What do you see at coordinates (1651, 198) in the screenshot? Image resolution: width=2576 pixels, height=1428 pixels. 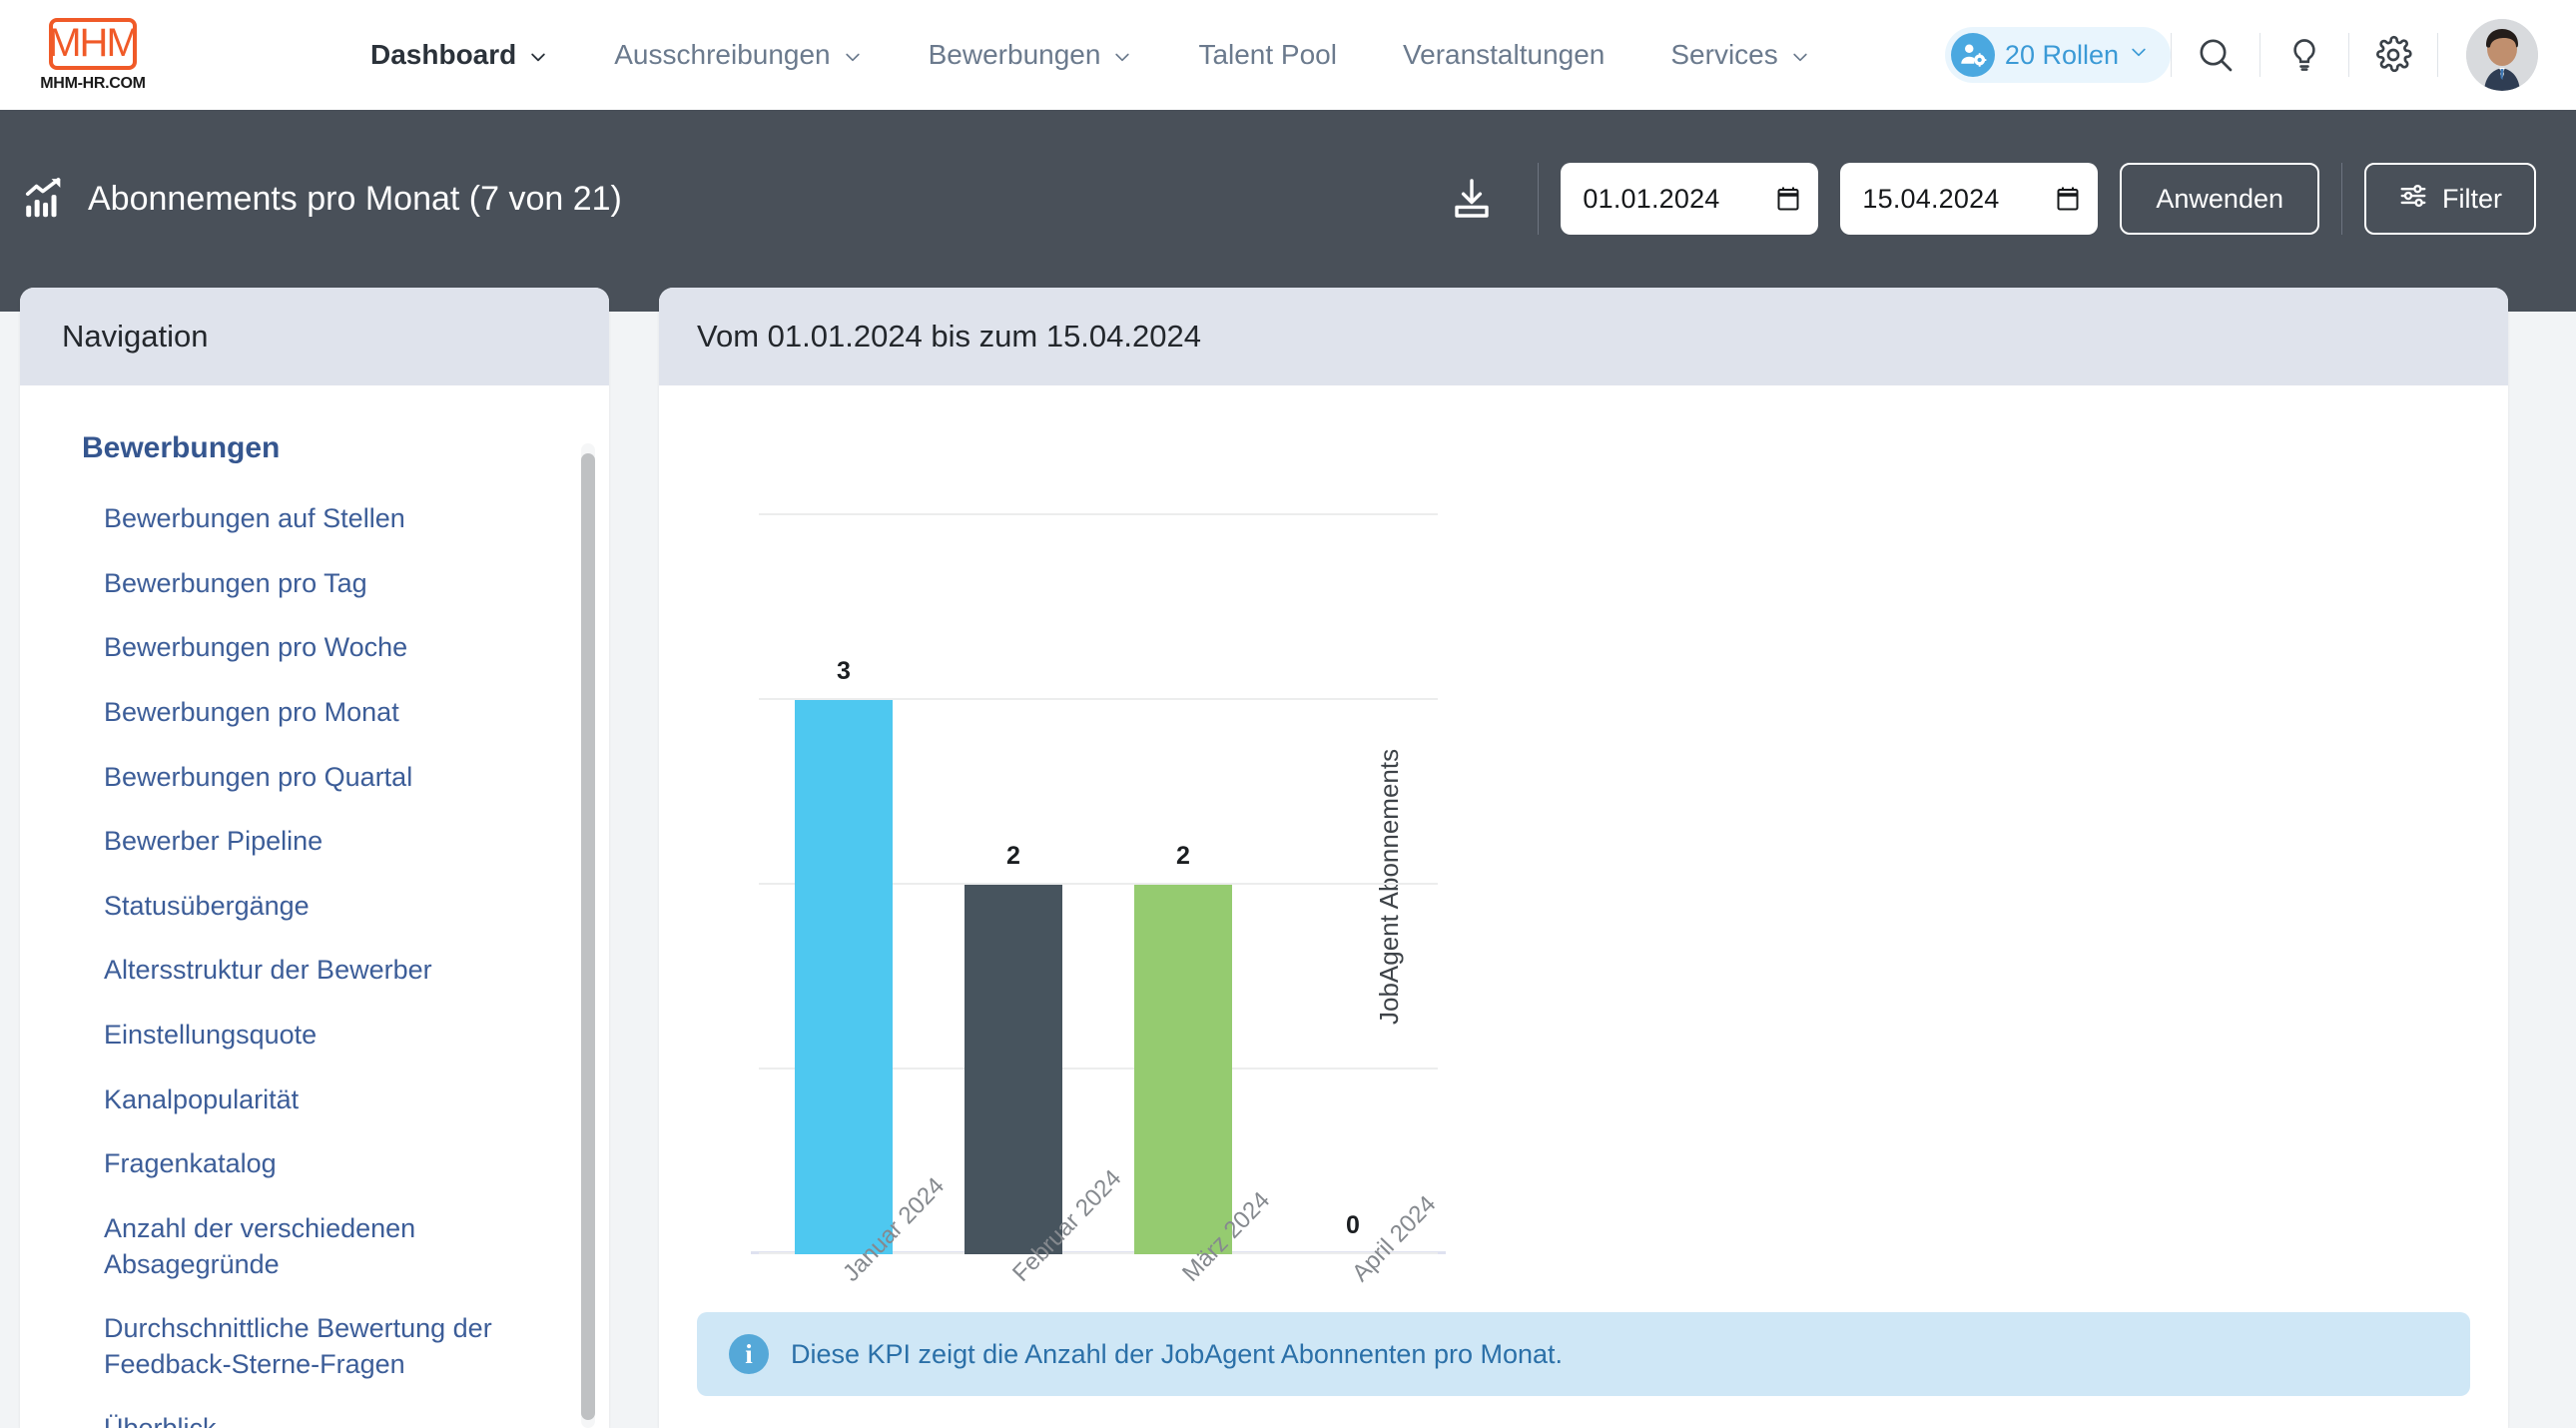 I see `date-from-value: 01.01.2024` at bounding box center [1651, 198].